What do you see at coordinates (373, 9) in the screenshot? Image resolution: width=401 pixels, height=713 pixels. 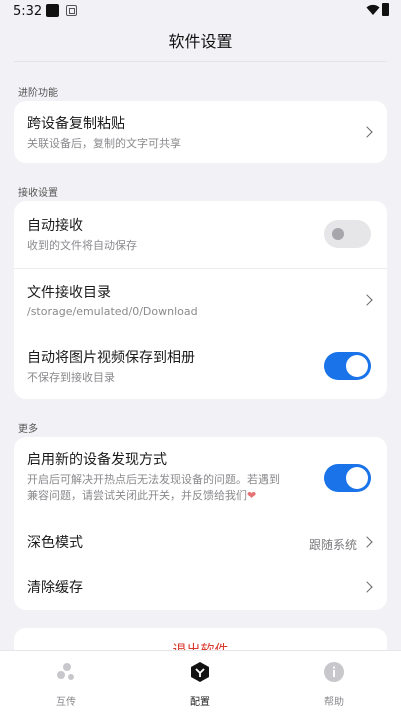 I see `wifi-icon` at bounding box center [373, 9].